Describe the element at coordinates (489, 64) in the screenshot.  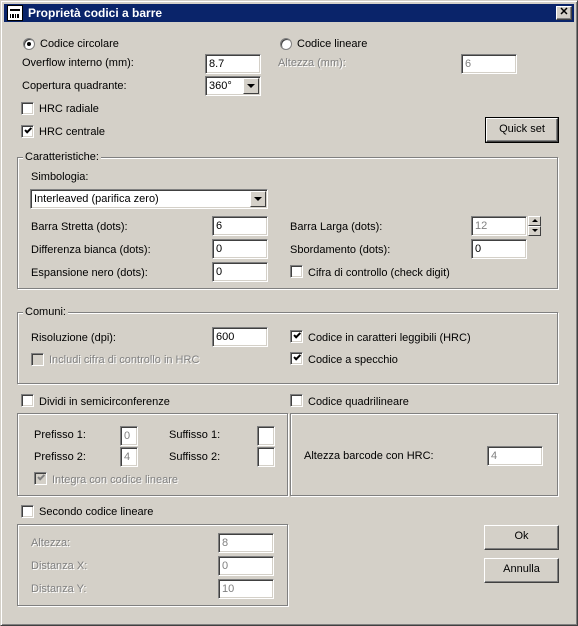
I see `altezza-mm-input: 6` at that location.